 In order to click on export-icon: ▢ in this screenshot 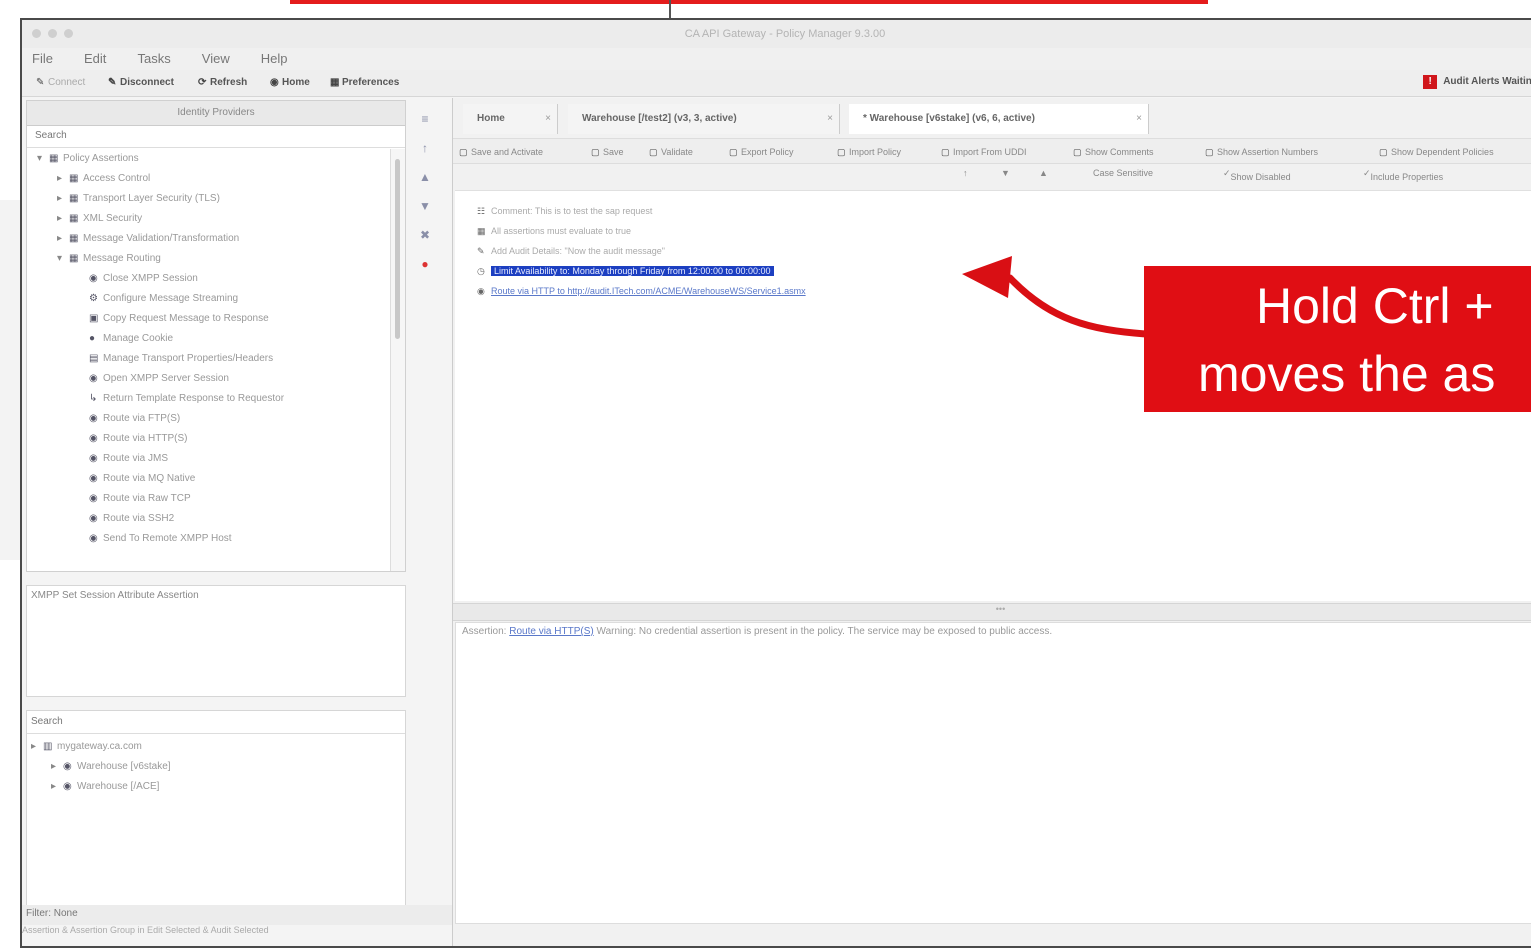, I will do `click(733, 152)`.